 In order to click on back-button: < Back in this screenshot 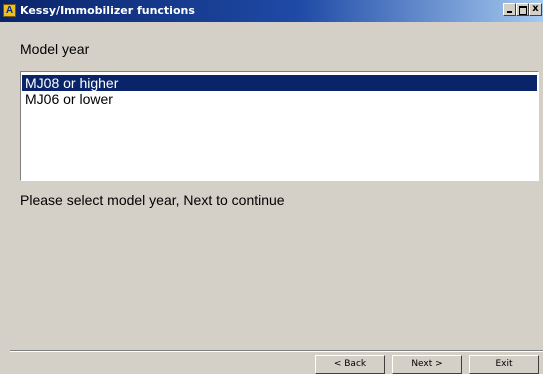, I will do `click(350, 364)`.